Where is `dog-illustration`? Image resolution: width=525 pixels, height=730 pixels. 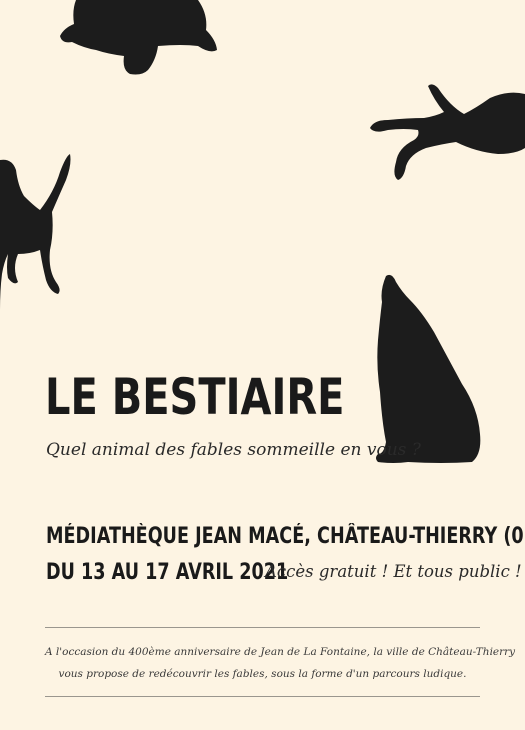
dog-illustration is located at coordinates (37, 230).